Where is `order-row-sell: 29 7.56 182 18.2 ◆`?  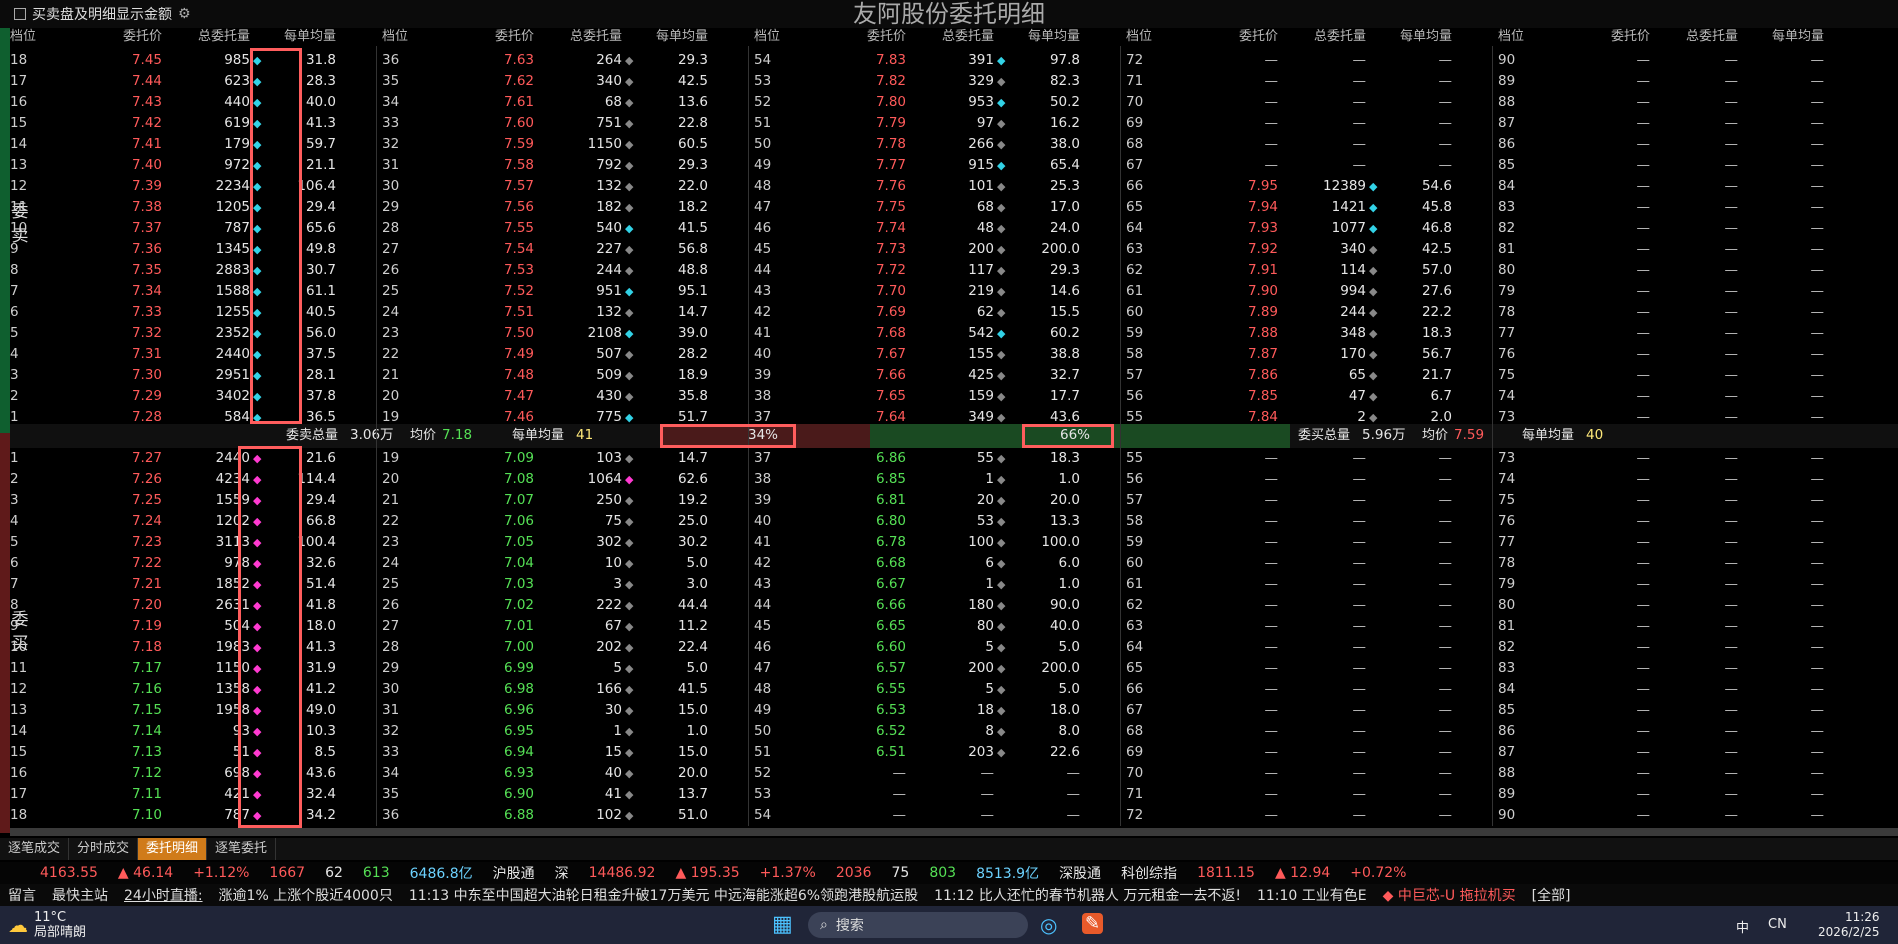
order-row-sell: 29 7.56 182 18.2 ◆ is located at coordinates (563, 207).